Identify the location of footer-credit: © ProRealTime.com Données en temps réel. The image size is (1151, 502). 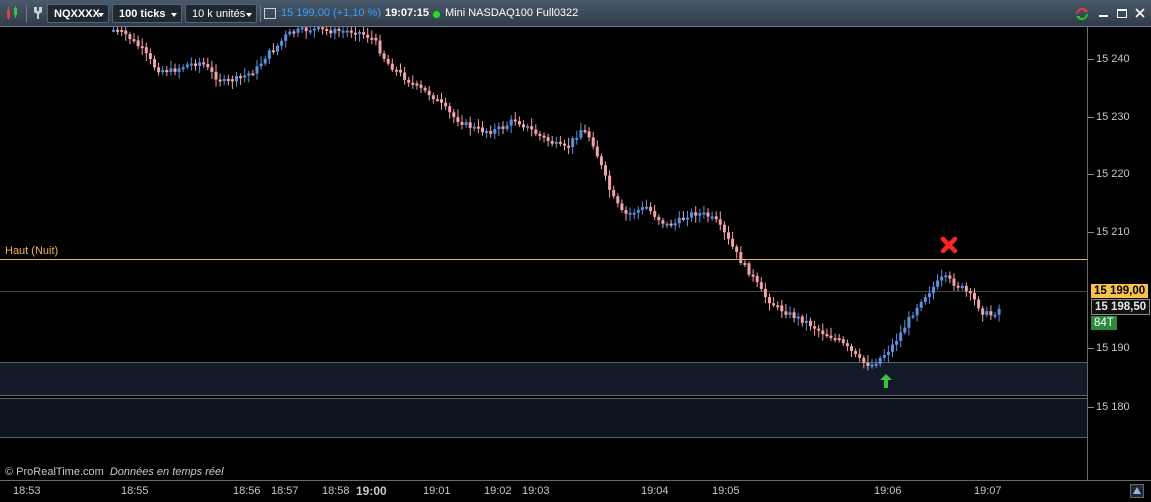
(114, 472).